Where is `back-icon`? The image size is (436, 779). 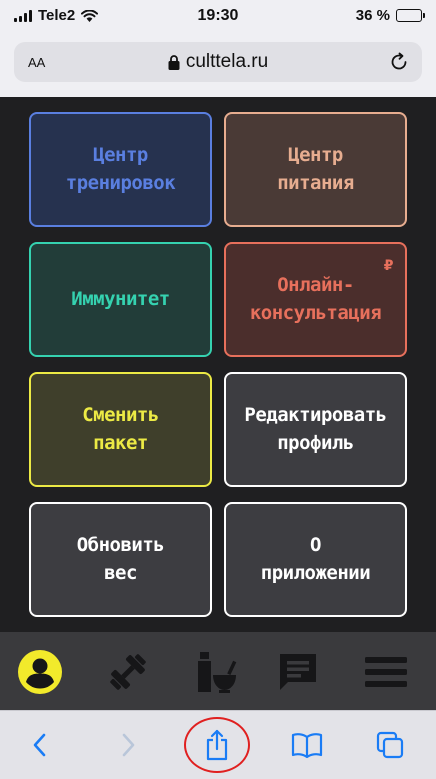
back-icon is located at coordinates (39, 745).